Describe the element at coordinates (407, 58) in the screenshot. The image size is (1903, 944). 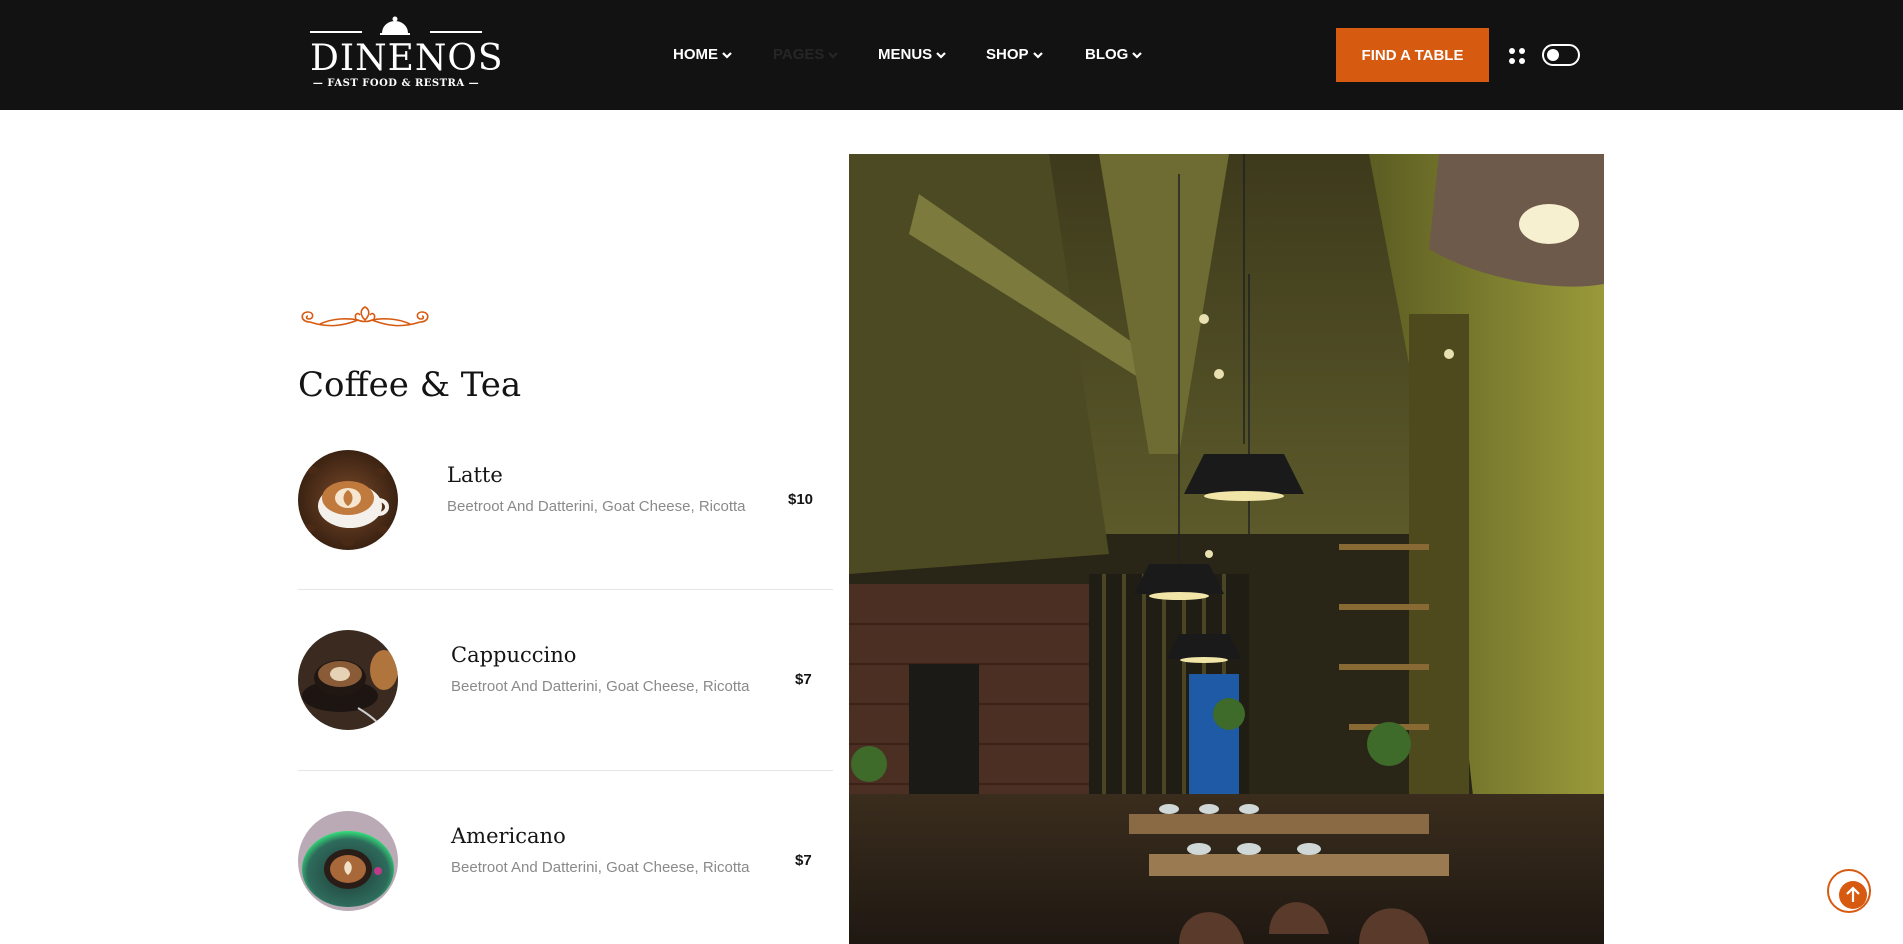
I see `logo-brand: DINENOS` at that location.